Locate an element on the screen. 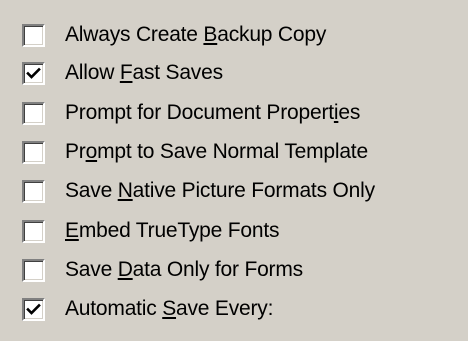 The image size is (468, 341). always-create-backup-copy-label: Always Create Backup Copy is located at coordinates (196, 34).